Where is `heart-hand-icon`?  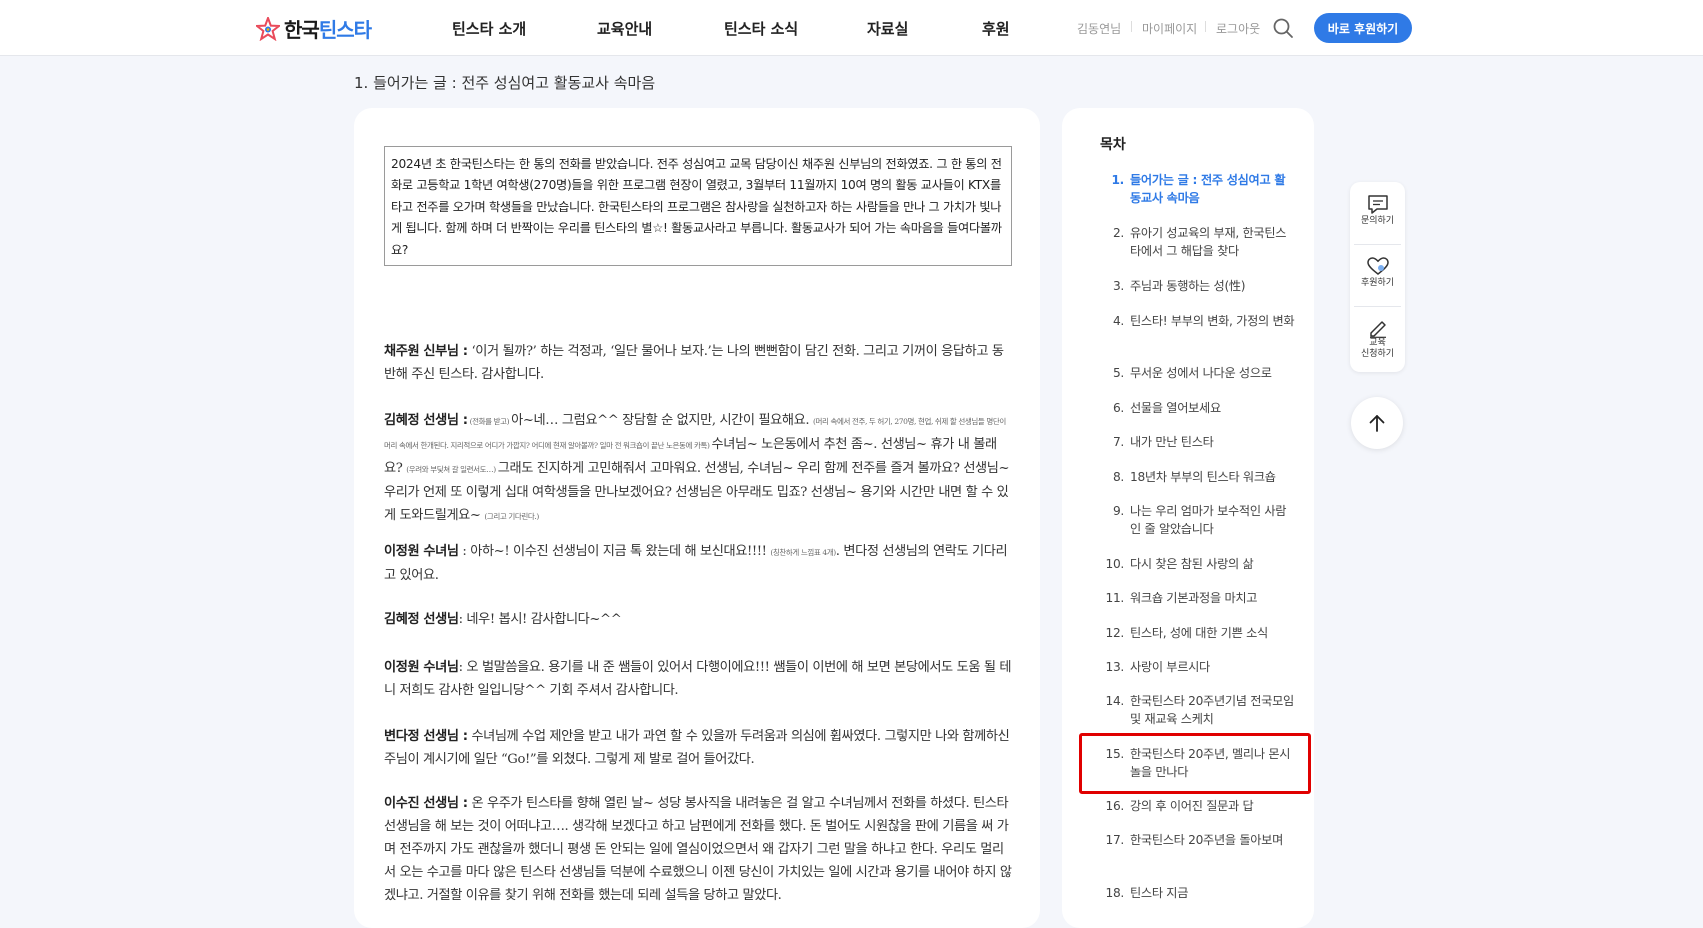
heart-hand-icon is located at coordinates (1377, 266).